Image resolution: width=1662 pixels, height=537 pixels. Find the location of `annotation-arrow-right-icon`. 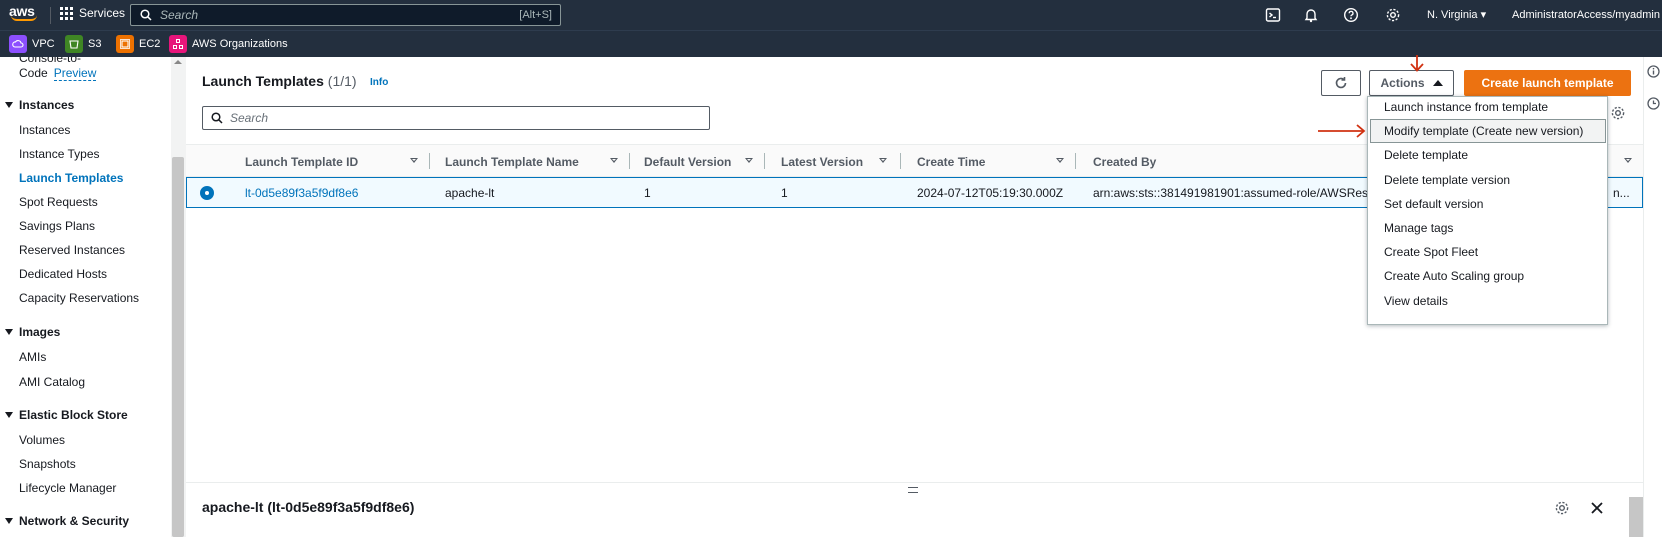

annotation-arrow-right-icon is located at coordinates (1342, 131).